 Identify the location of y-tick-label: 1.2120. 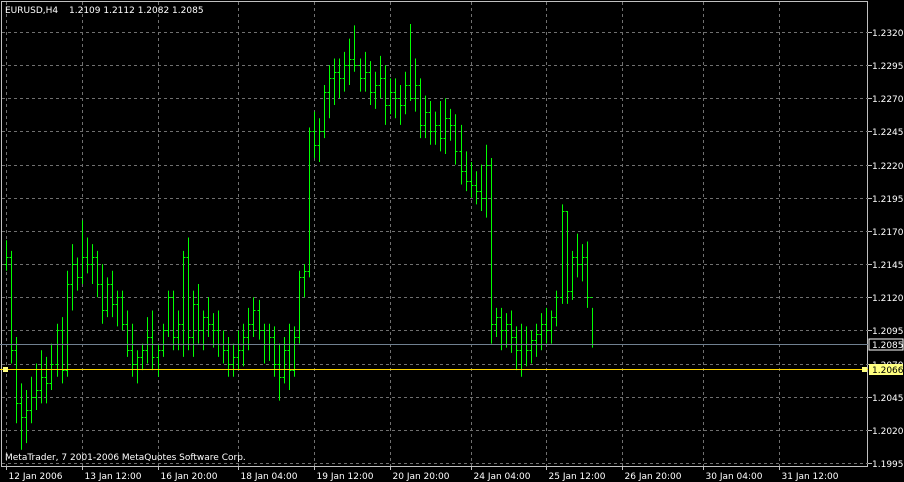
(888, 299).